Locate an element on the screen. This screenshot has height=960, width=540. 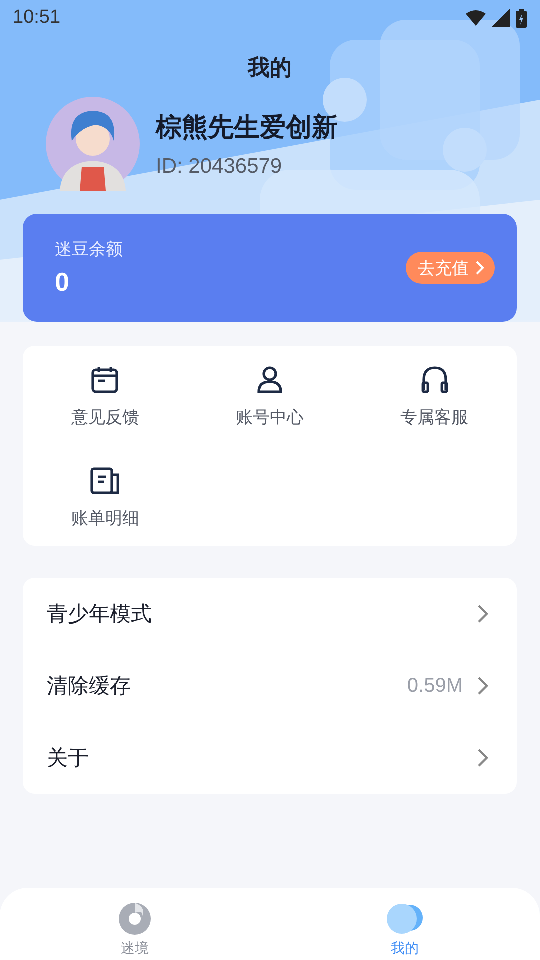
signal-icon is located at coordinates (501, 18).